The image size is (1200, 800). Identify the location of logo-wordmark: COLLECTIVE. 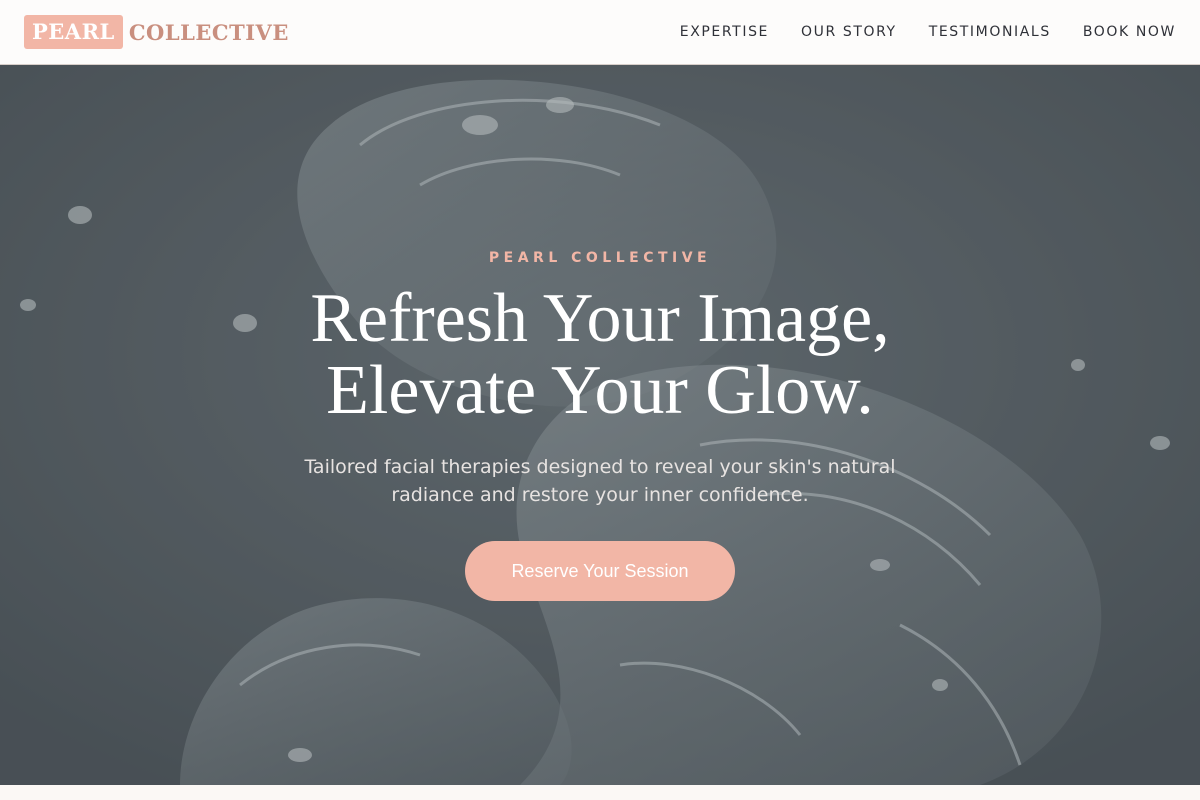
(208, 32).